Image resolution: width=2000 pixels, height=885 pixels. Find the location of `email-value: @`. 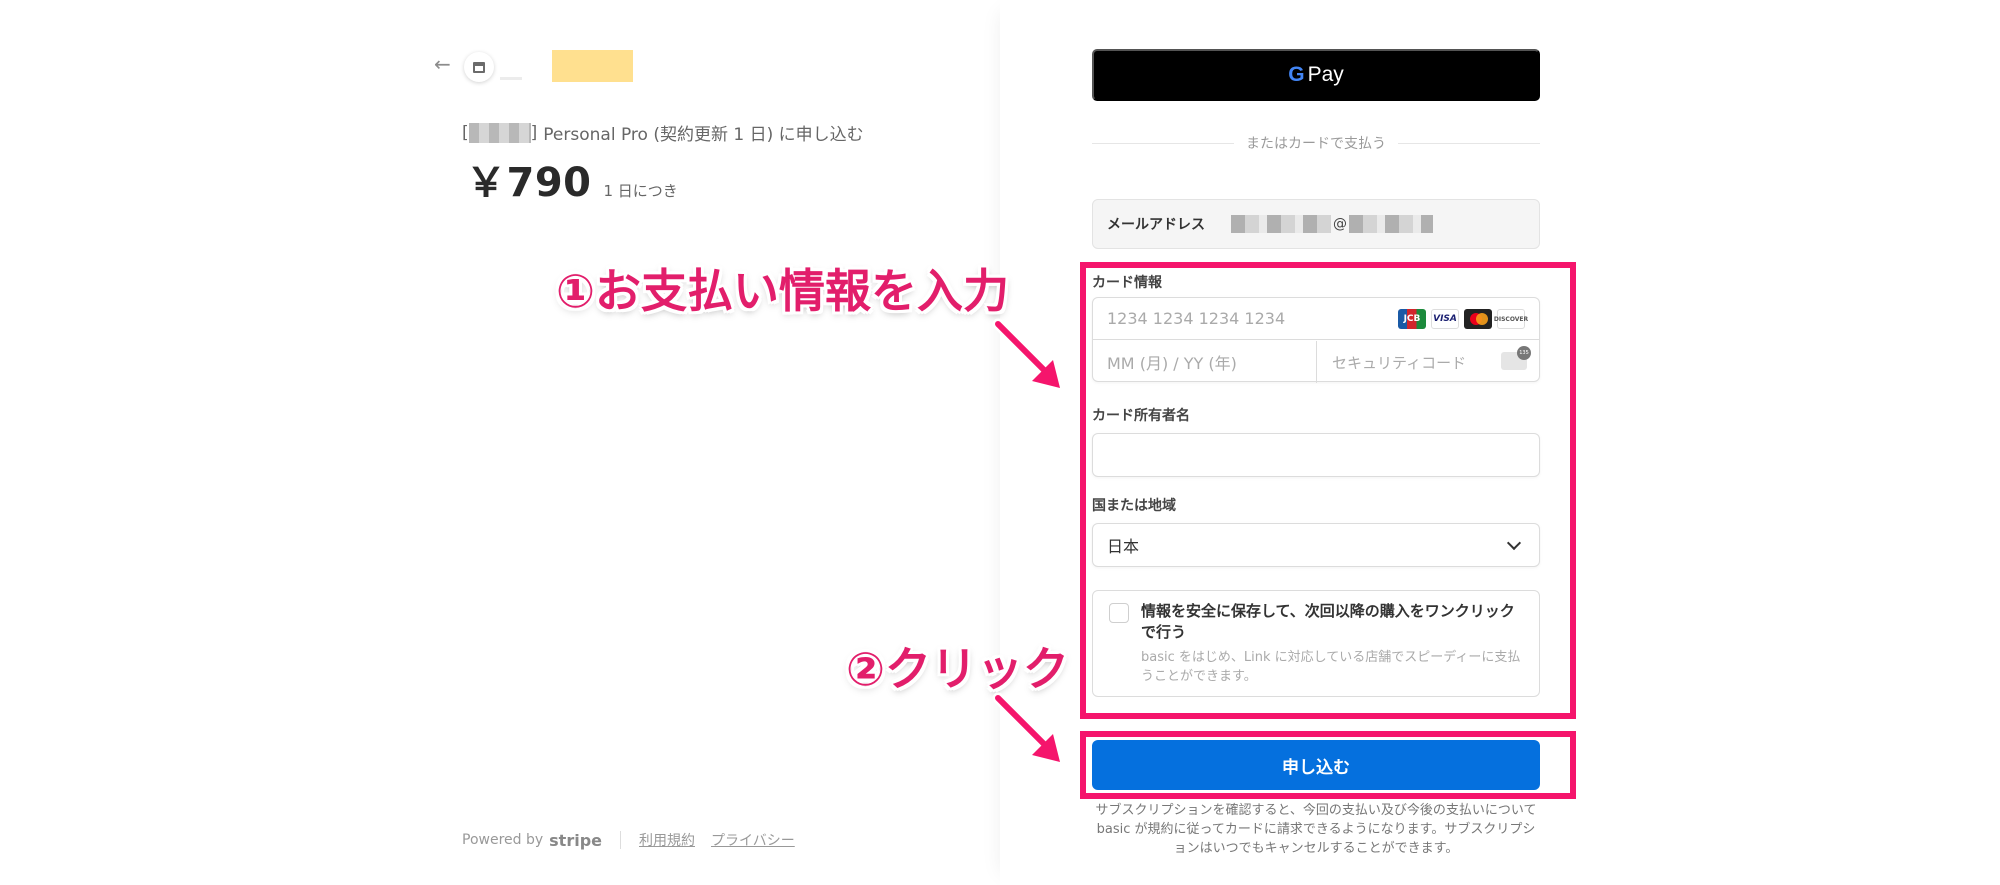

email-value: @ is located at coordinates (1332, 224).